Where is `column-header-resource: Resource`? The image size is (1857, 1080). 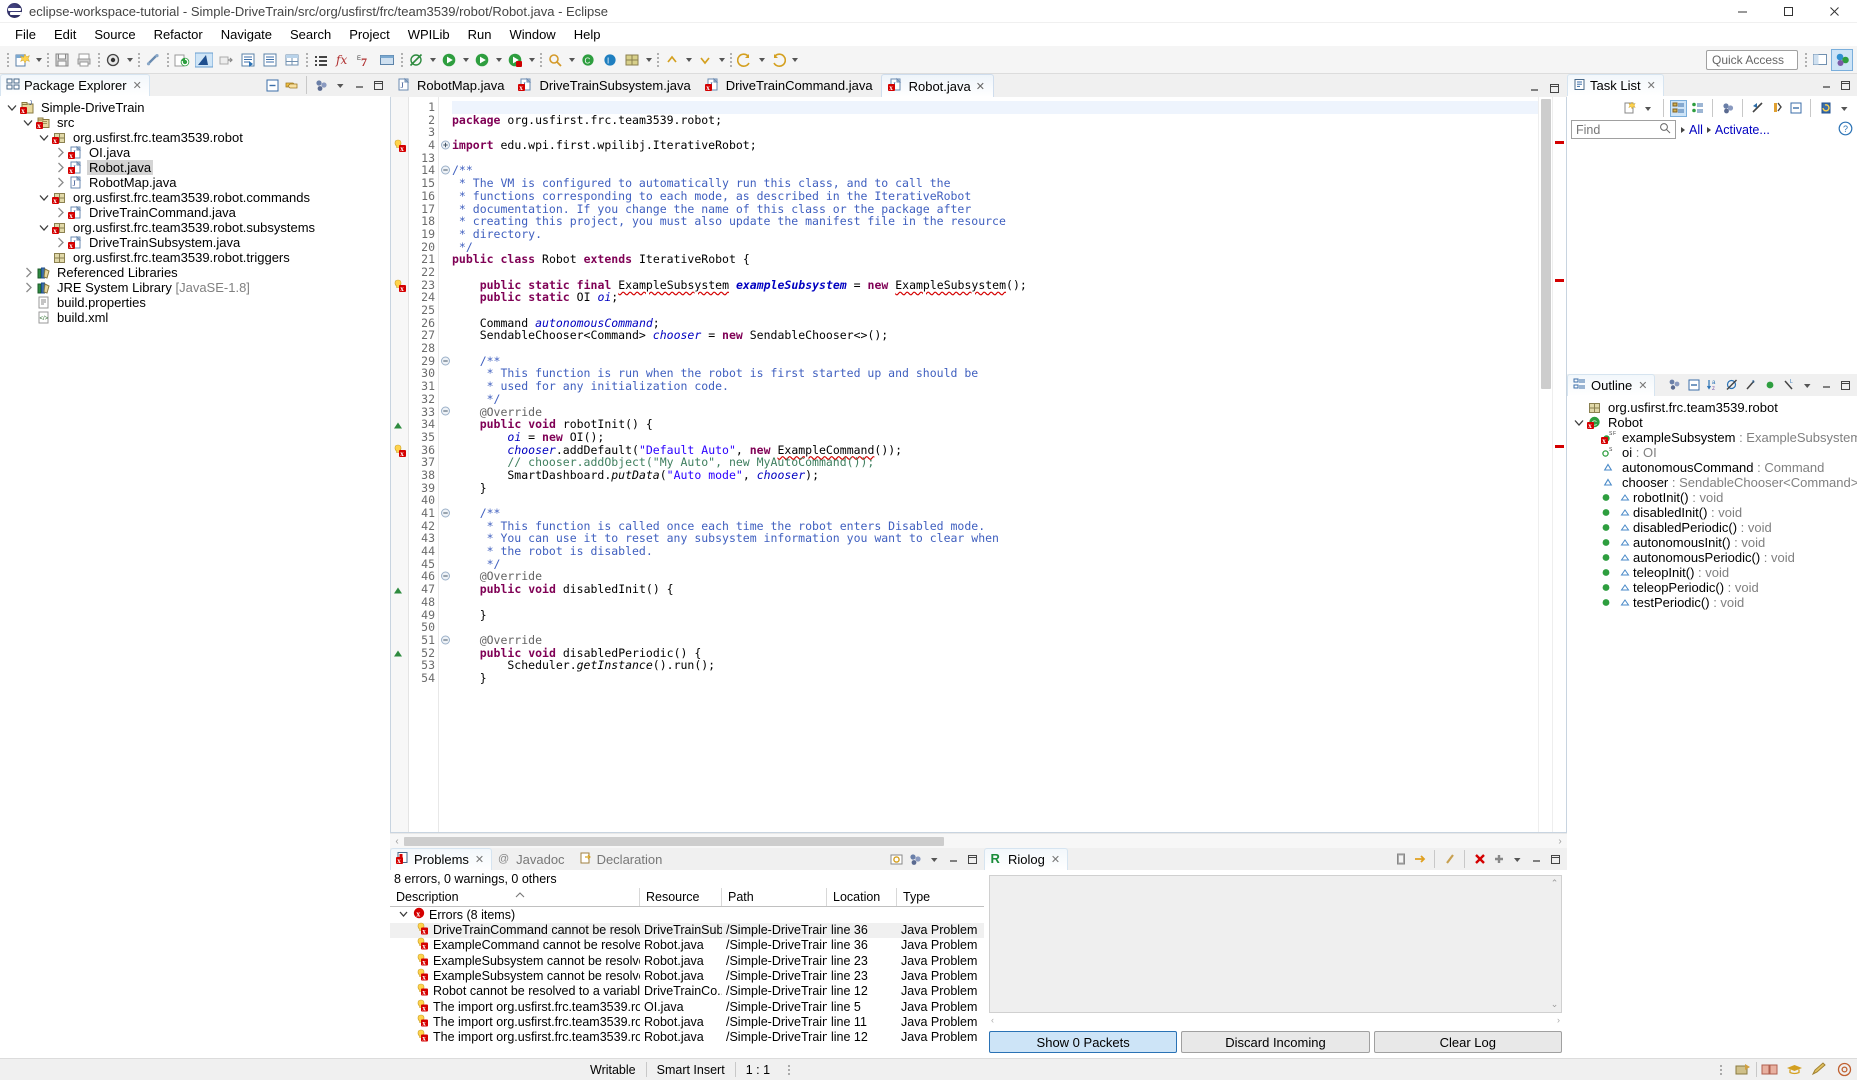
column-header-resource: Resource is located at coordinates (681, 897).